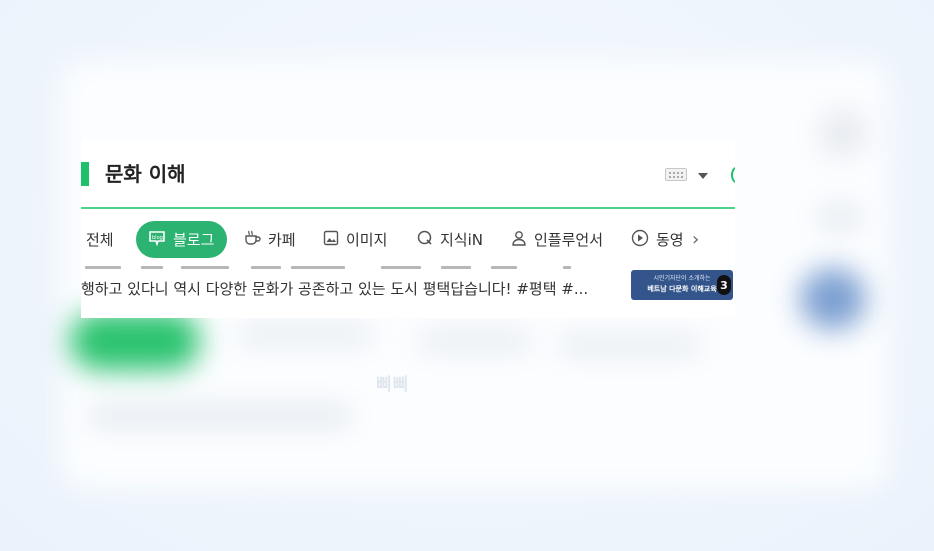 This screenshot has height=551, width=934. I want to click on tab-influencer: 인플루언서, so click(557, 239).